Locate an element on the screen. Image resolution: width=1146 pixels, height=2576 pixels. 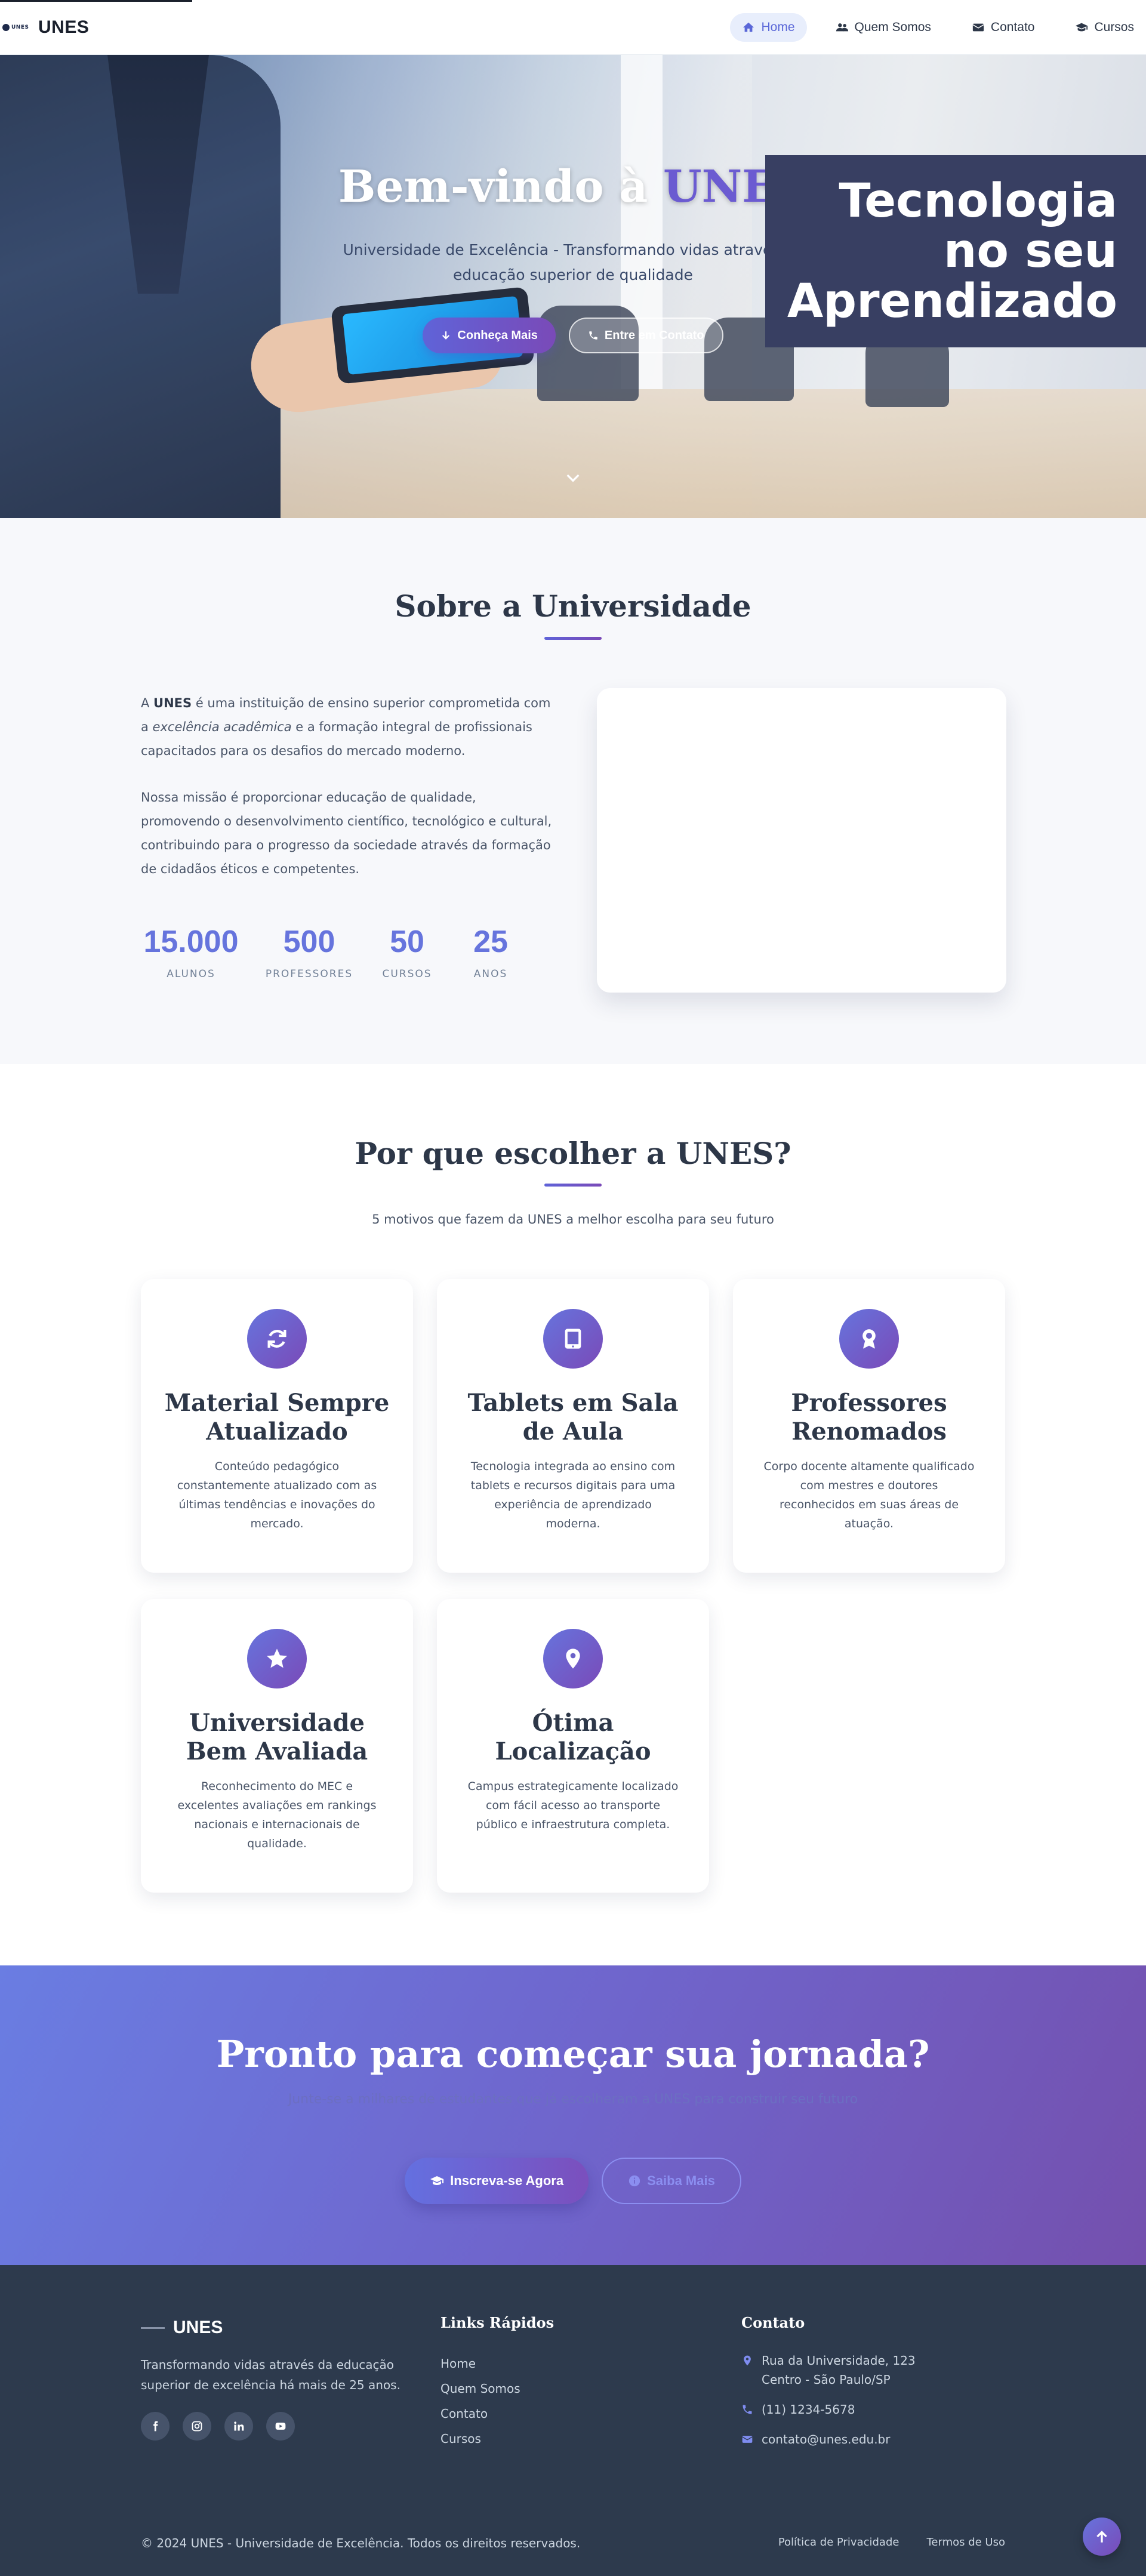
top-accent-line is located at coordinates (96, 1).